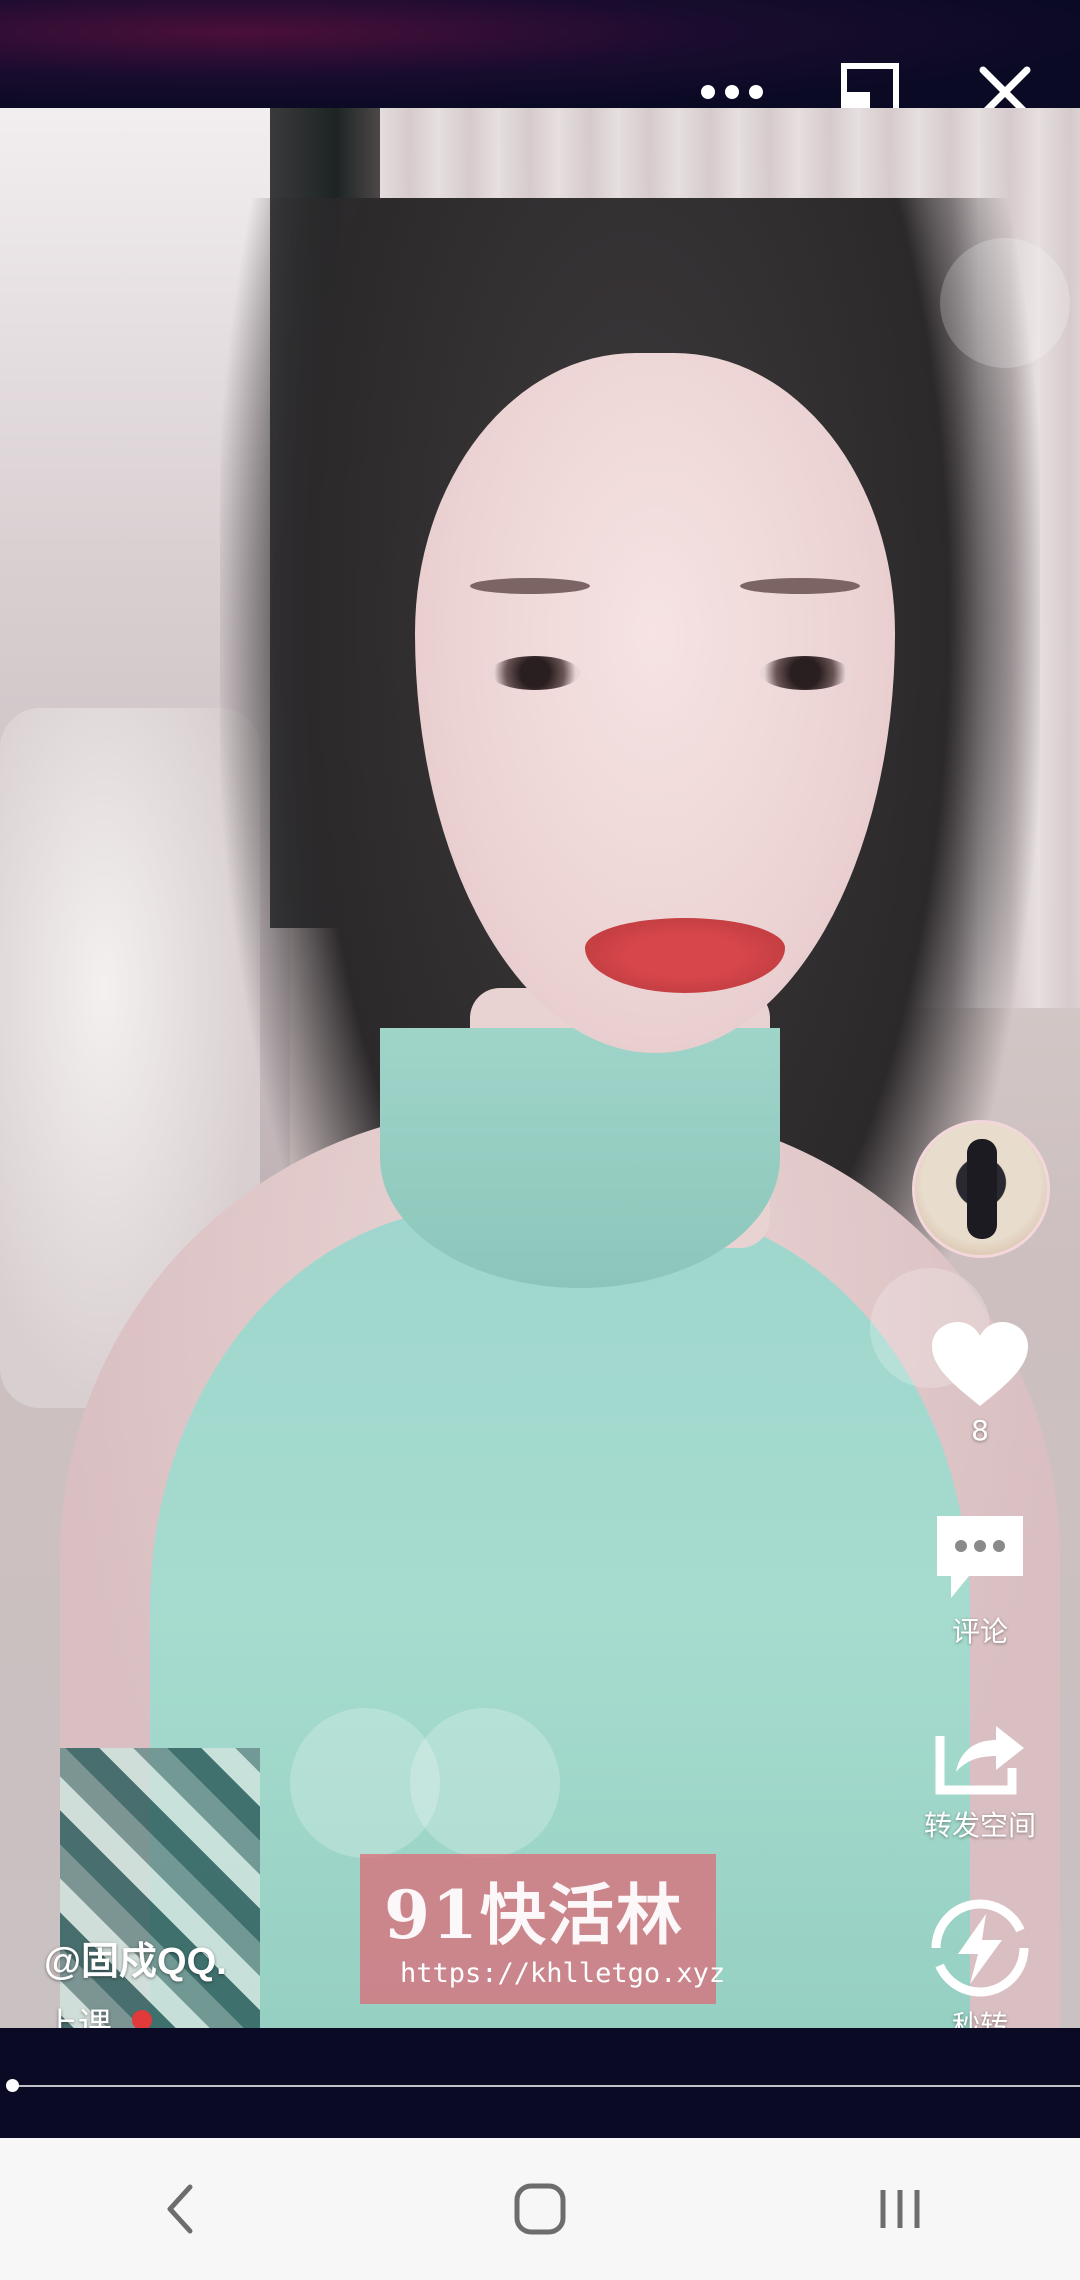  Describe the element at coordinates (534, 1915) in the screenshot. I see `watermark-title: 91快活林` at that location.